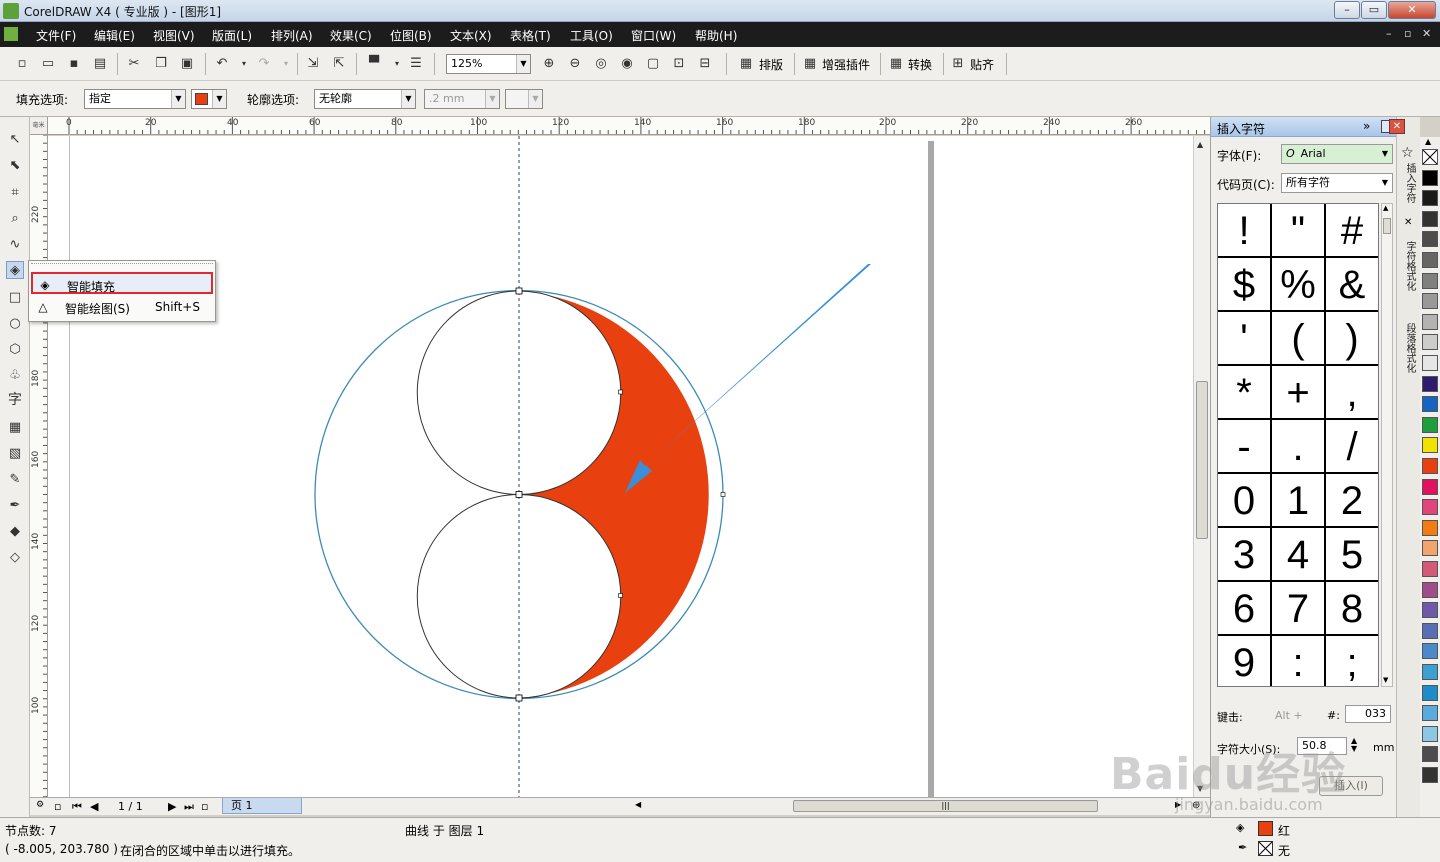  I want to click on undo-dropdown-icon: ▾, so click(244, 64).